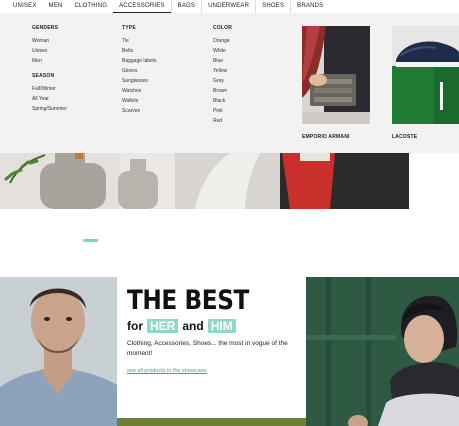 This screenshot has height=426, width=459. What do you see at coordinates (49, 109) in the screenshot?
I see `filter-season-spring-summer: Spring/Summer` at bounding box center [49, 109].